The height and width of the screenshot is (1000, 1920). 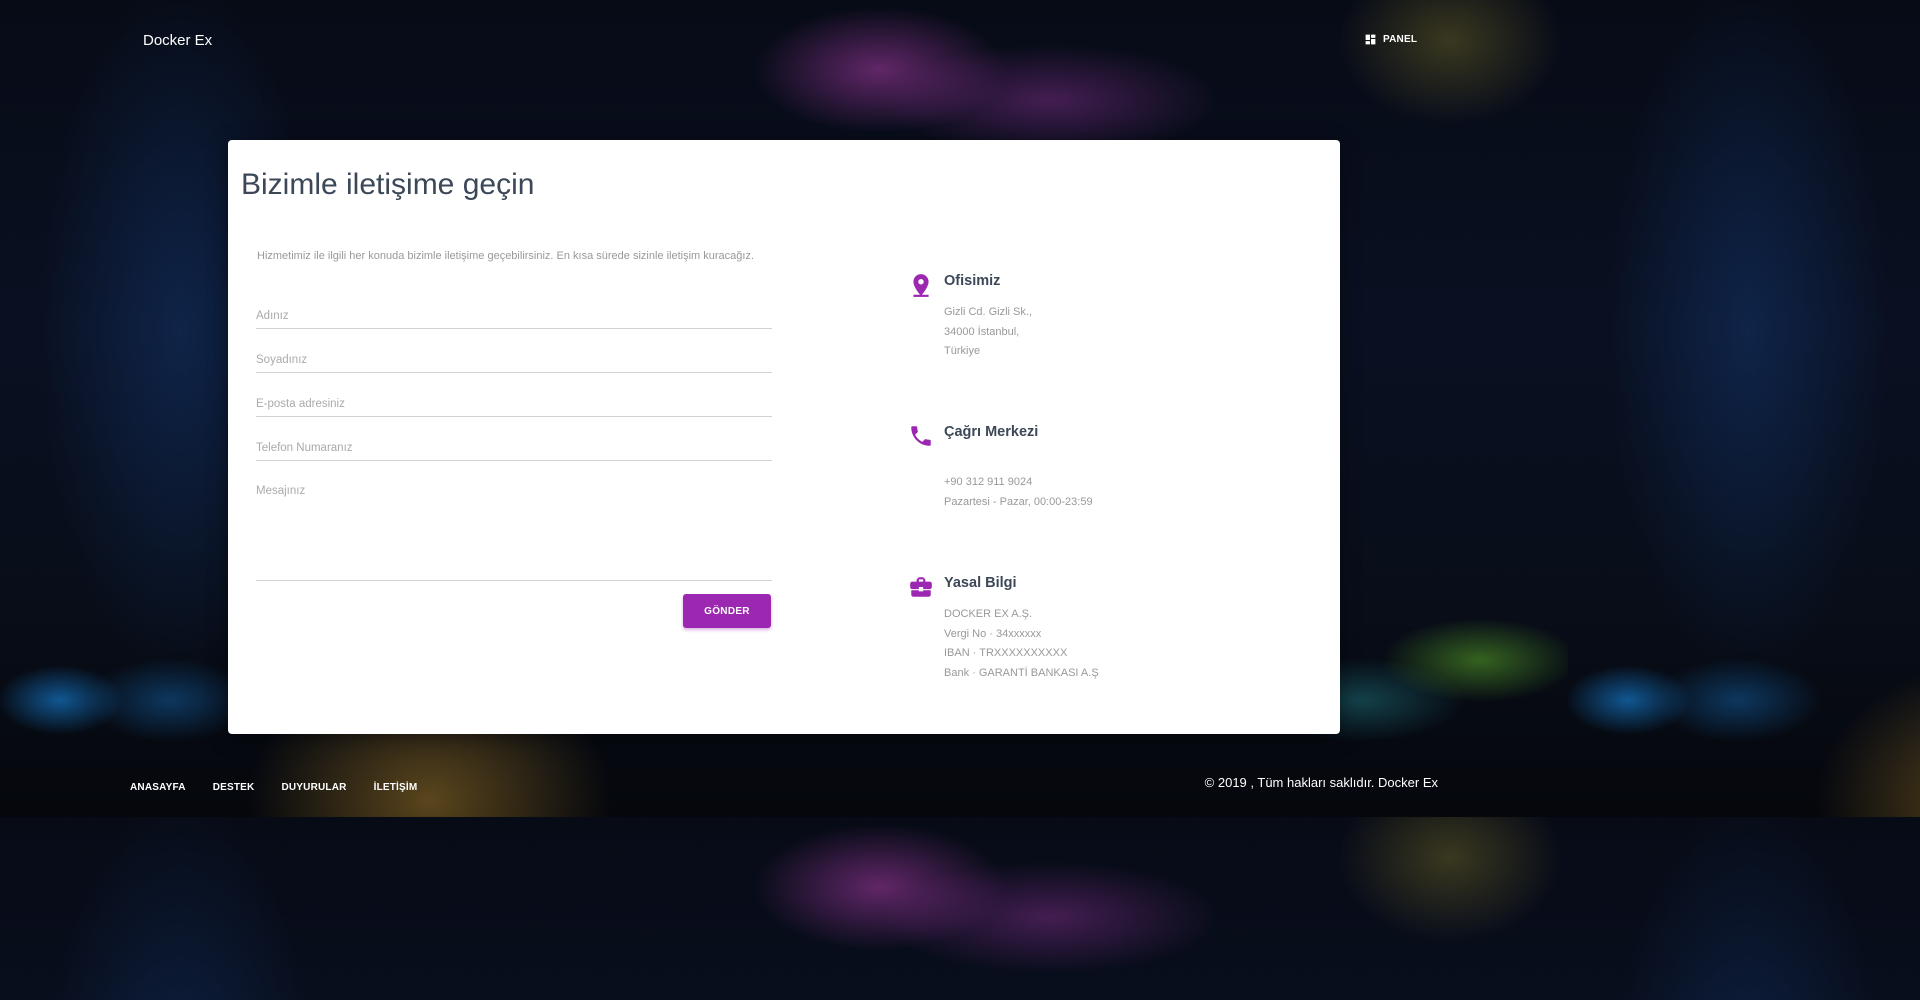 I want to click on briefcase-icon, so click(x=921, y=587).